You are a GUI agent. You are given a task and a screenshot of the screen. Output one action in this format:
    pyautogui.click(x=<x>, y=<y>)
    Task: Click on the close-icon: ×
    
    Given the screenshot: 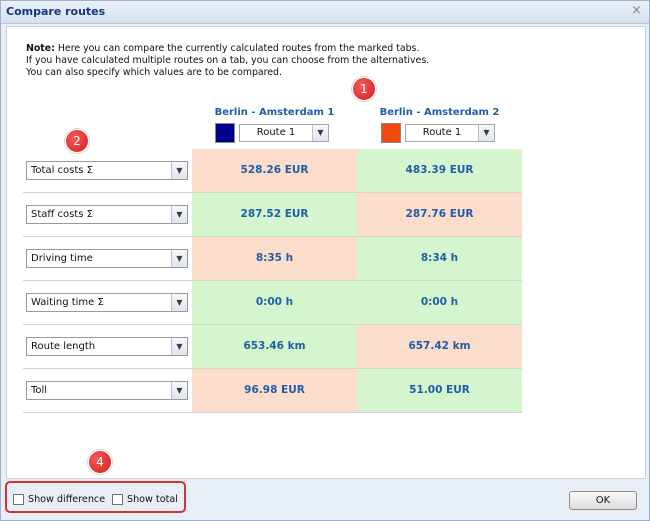 What is the action you would take?
    pyautogui.click(x=636, y=11)
    